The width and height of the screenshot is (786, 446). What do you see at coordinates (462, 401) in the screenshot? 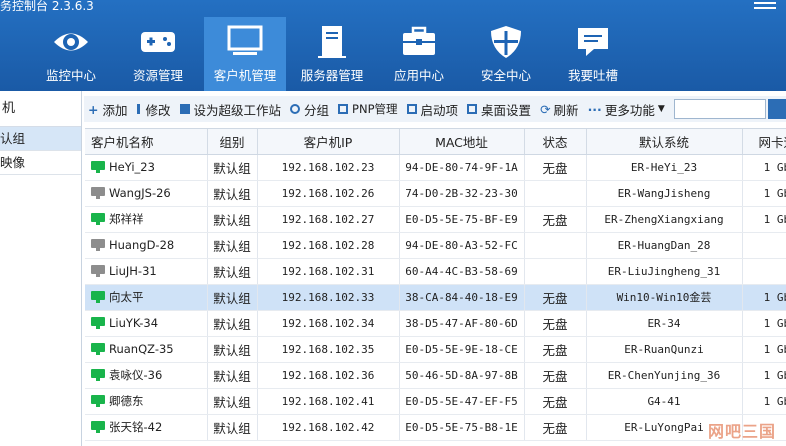
I see `cell-mac: E0-D5-5E-47-EF-F5` at bounding box center [462, 401].